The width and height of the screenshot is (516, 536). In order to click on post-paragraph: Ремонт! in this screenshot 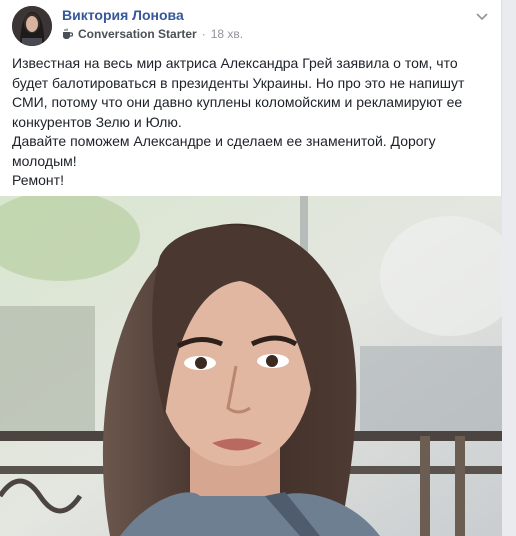, I will do `click(38, 180)`.